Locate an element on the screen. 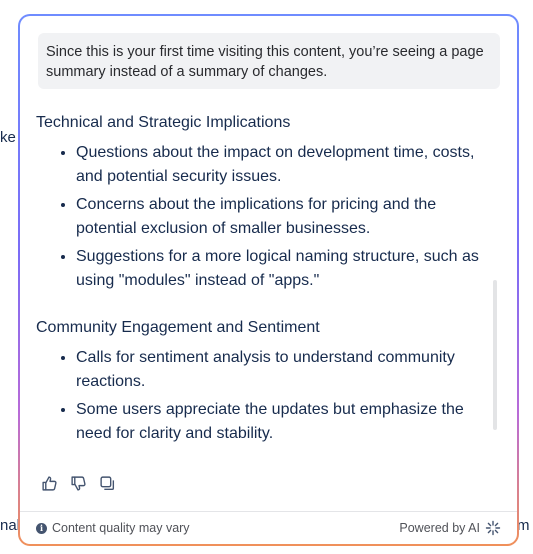 The image size is (533, 554). feedback-actions is located at coordinates (78, 485).